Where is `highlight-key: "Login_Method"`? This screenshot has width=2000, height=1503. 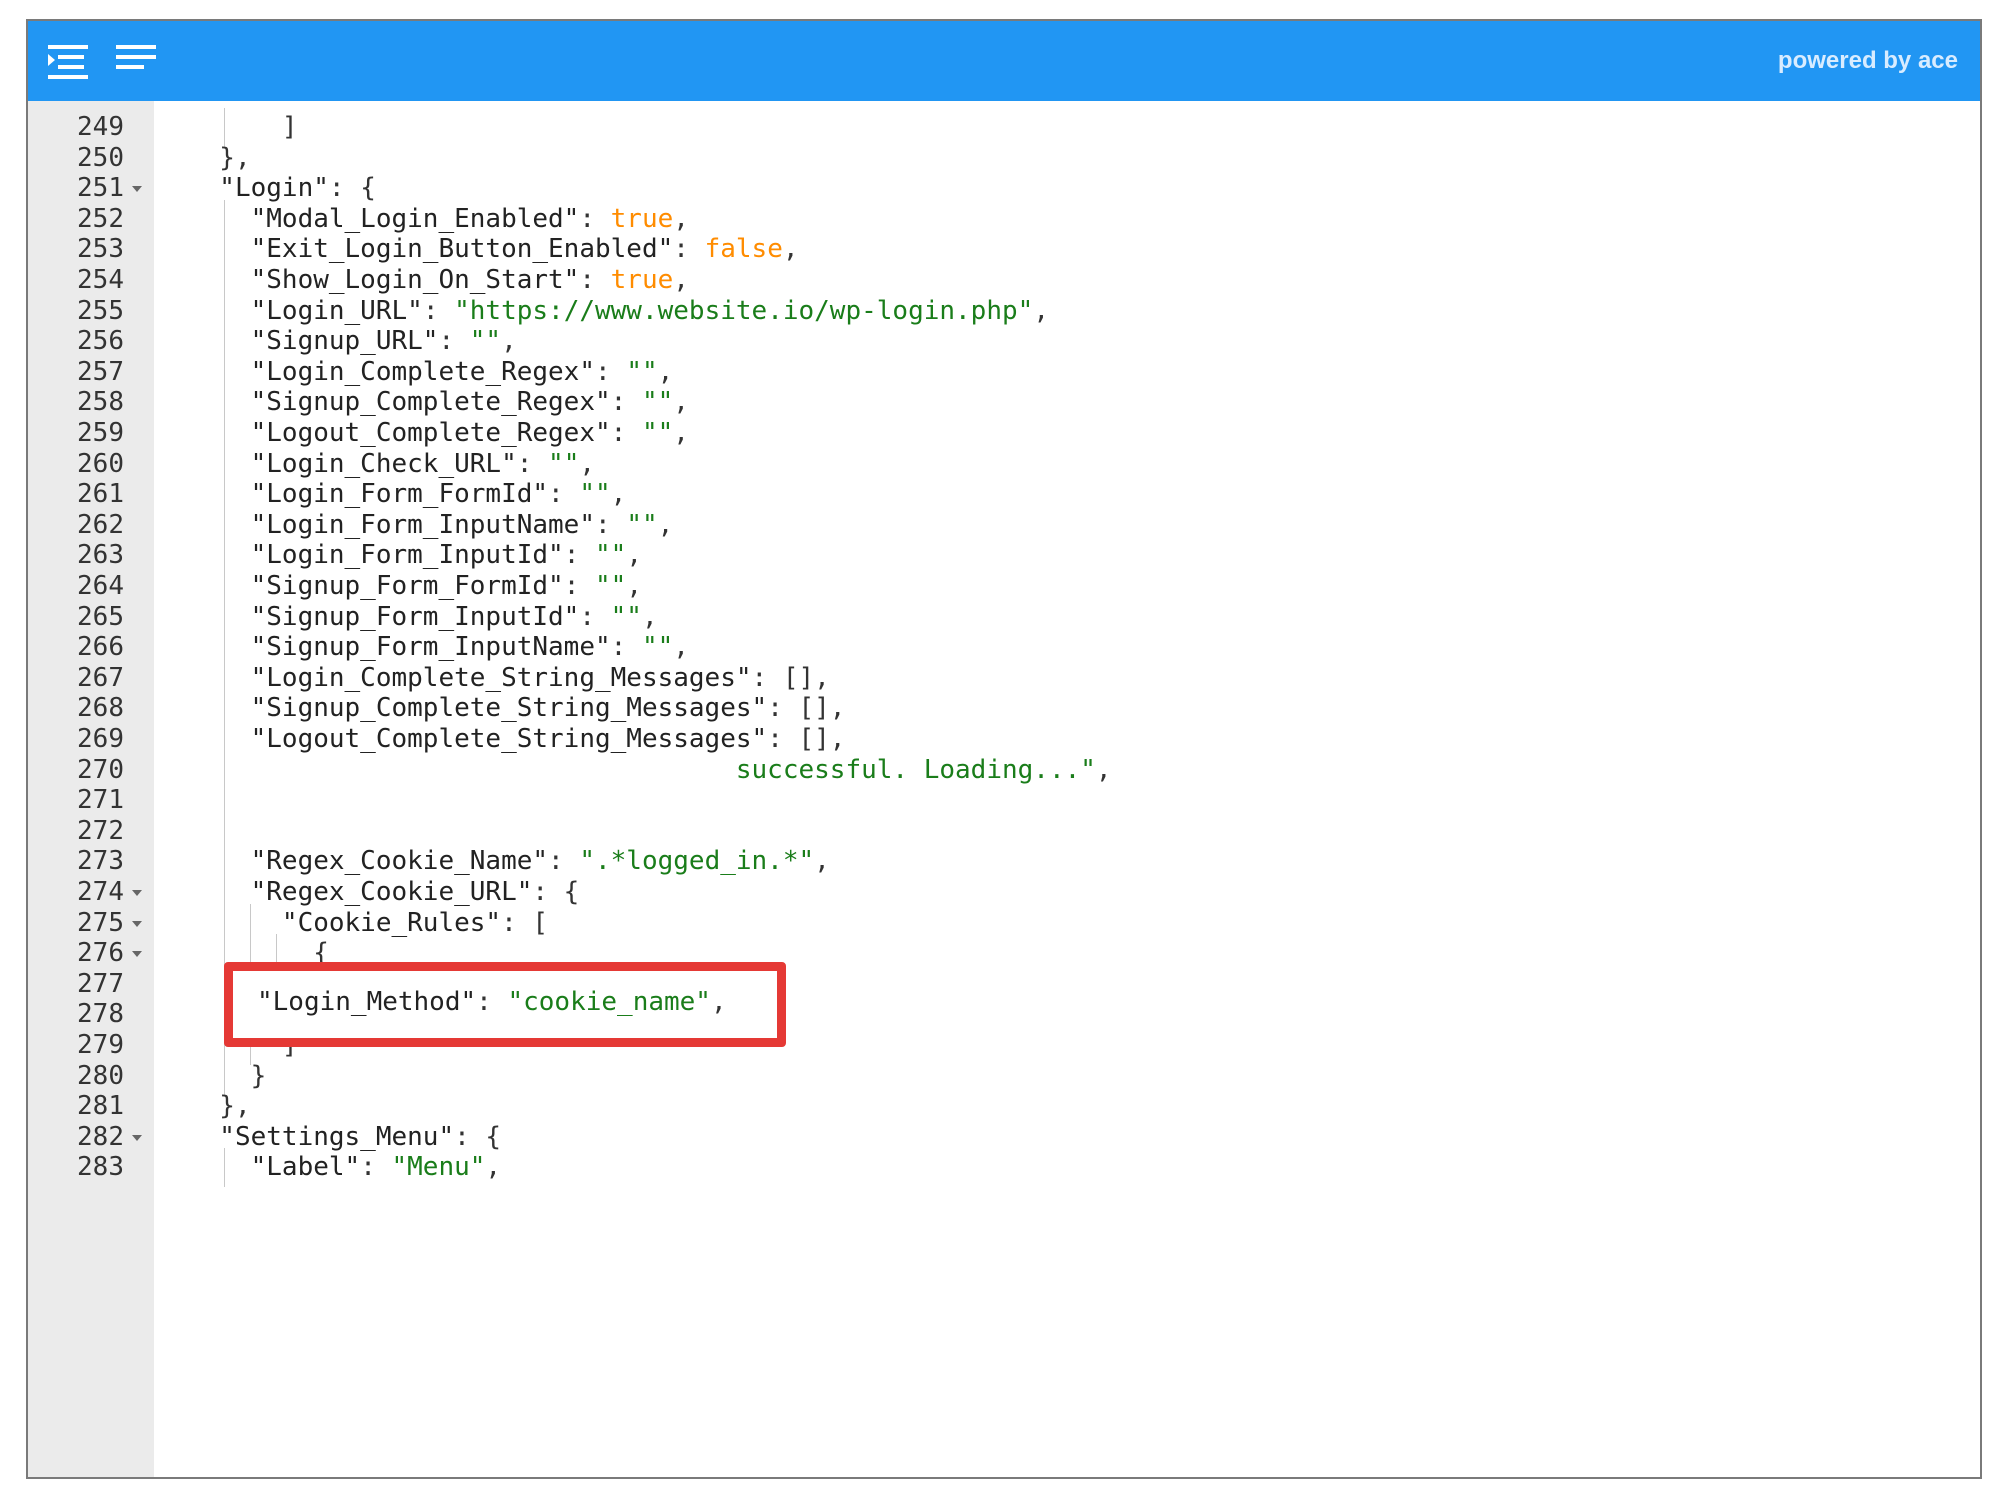 highlight-key: "Login_Method" is located at coordinates (367, 1002).